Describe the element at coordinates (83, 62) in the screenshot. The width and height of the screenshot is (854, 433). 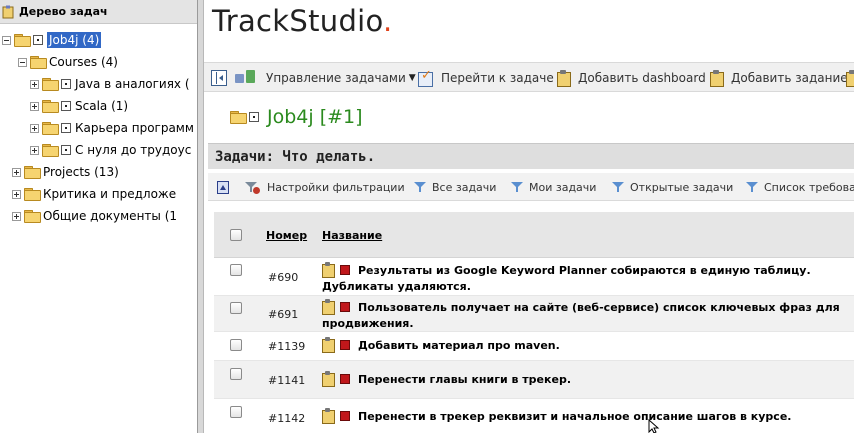
I see `tree-node-label: Courses (4)` at that location.